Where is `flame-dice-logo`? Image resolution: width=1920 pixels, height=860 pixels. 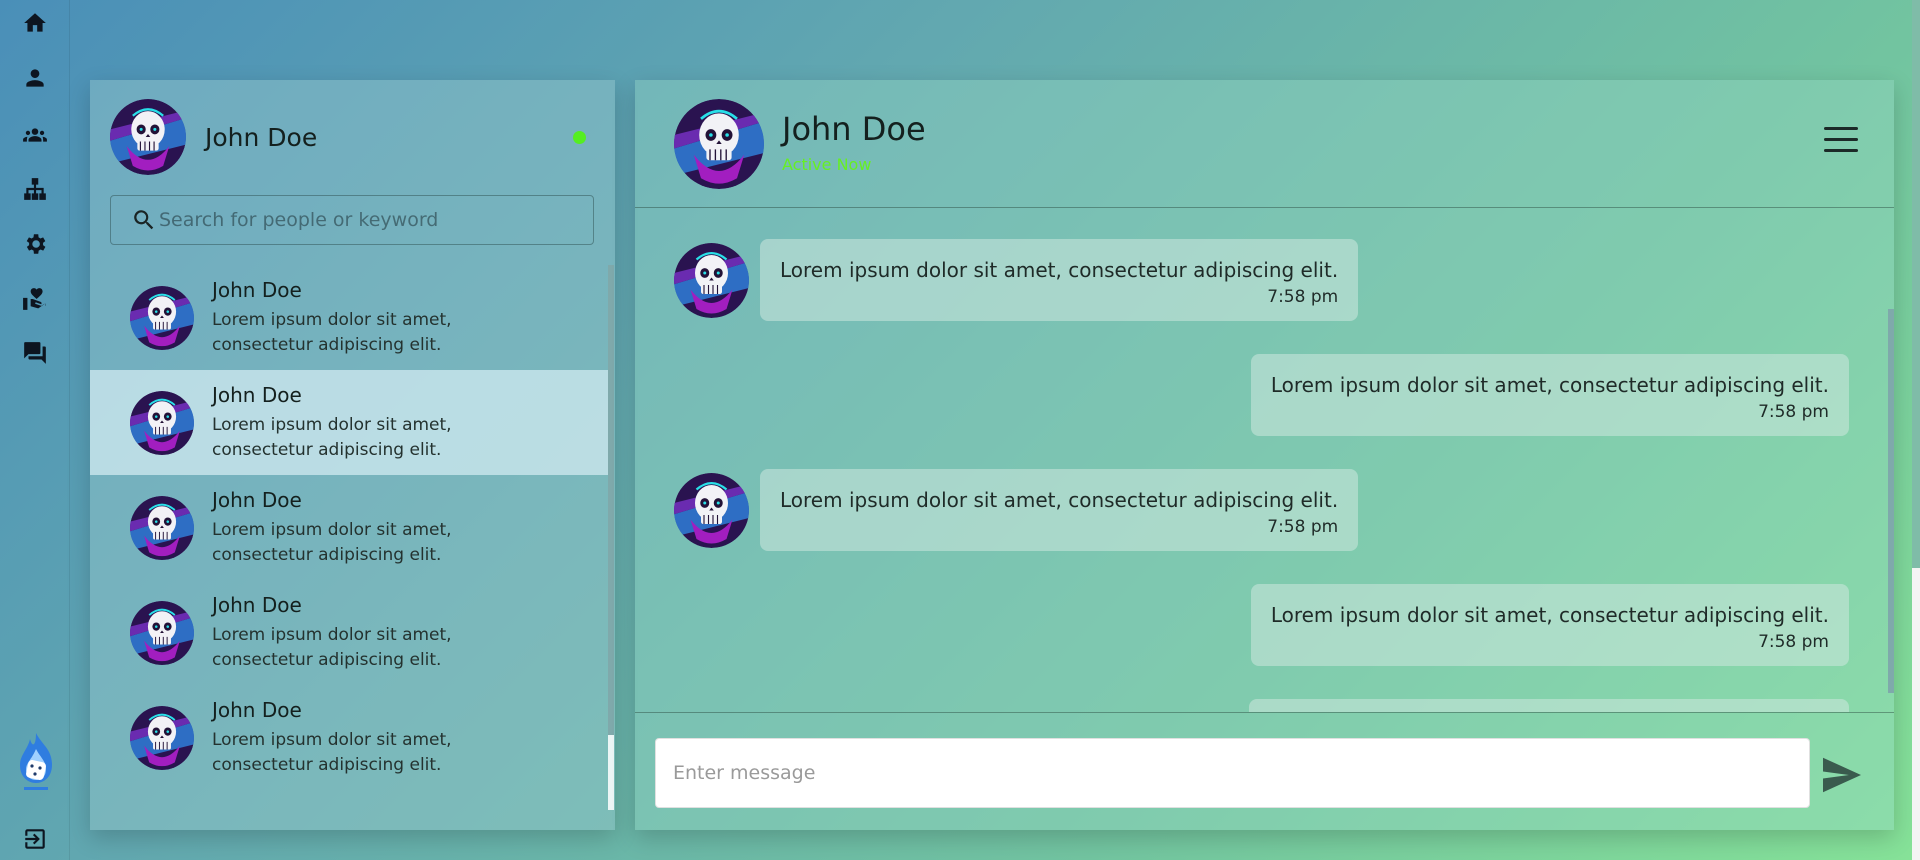 flame-dice-logo is located at coordinates (36, 761).